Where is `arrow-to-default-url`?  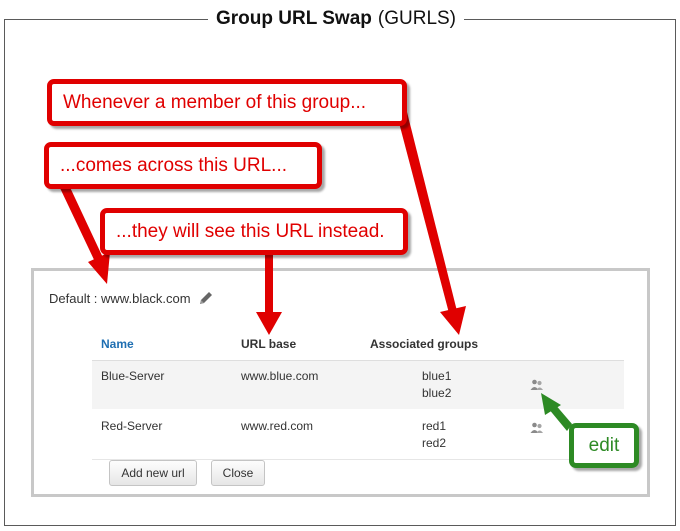
arrow-to-default-url is located at coordinates (82, 224).